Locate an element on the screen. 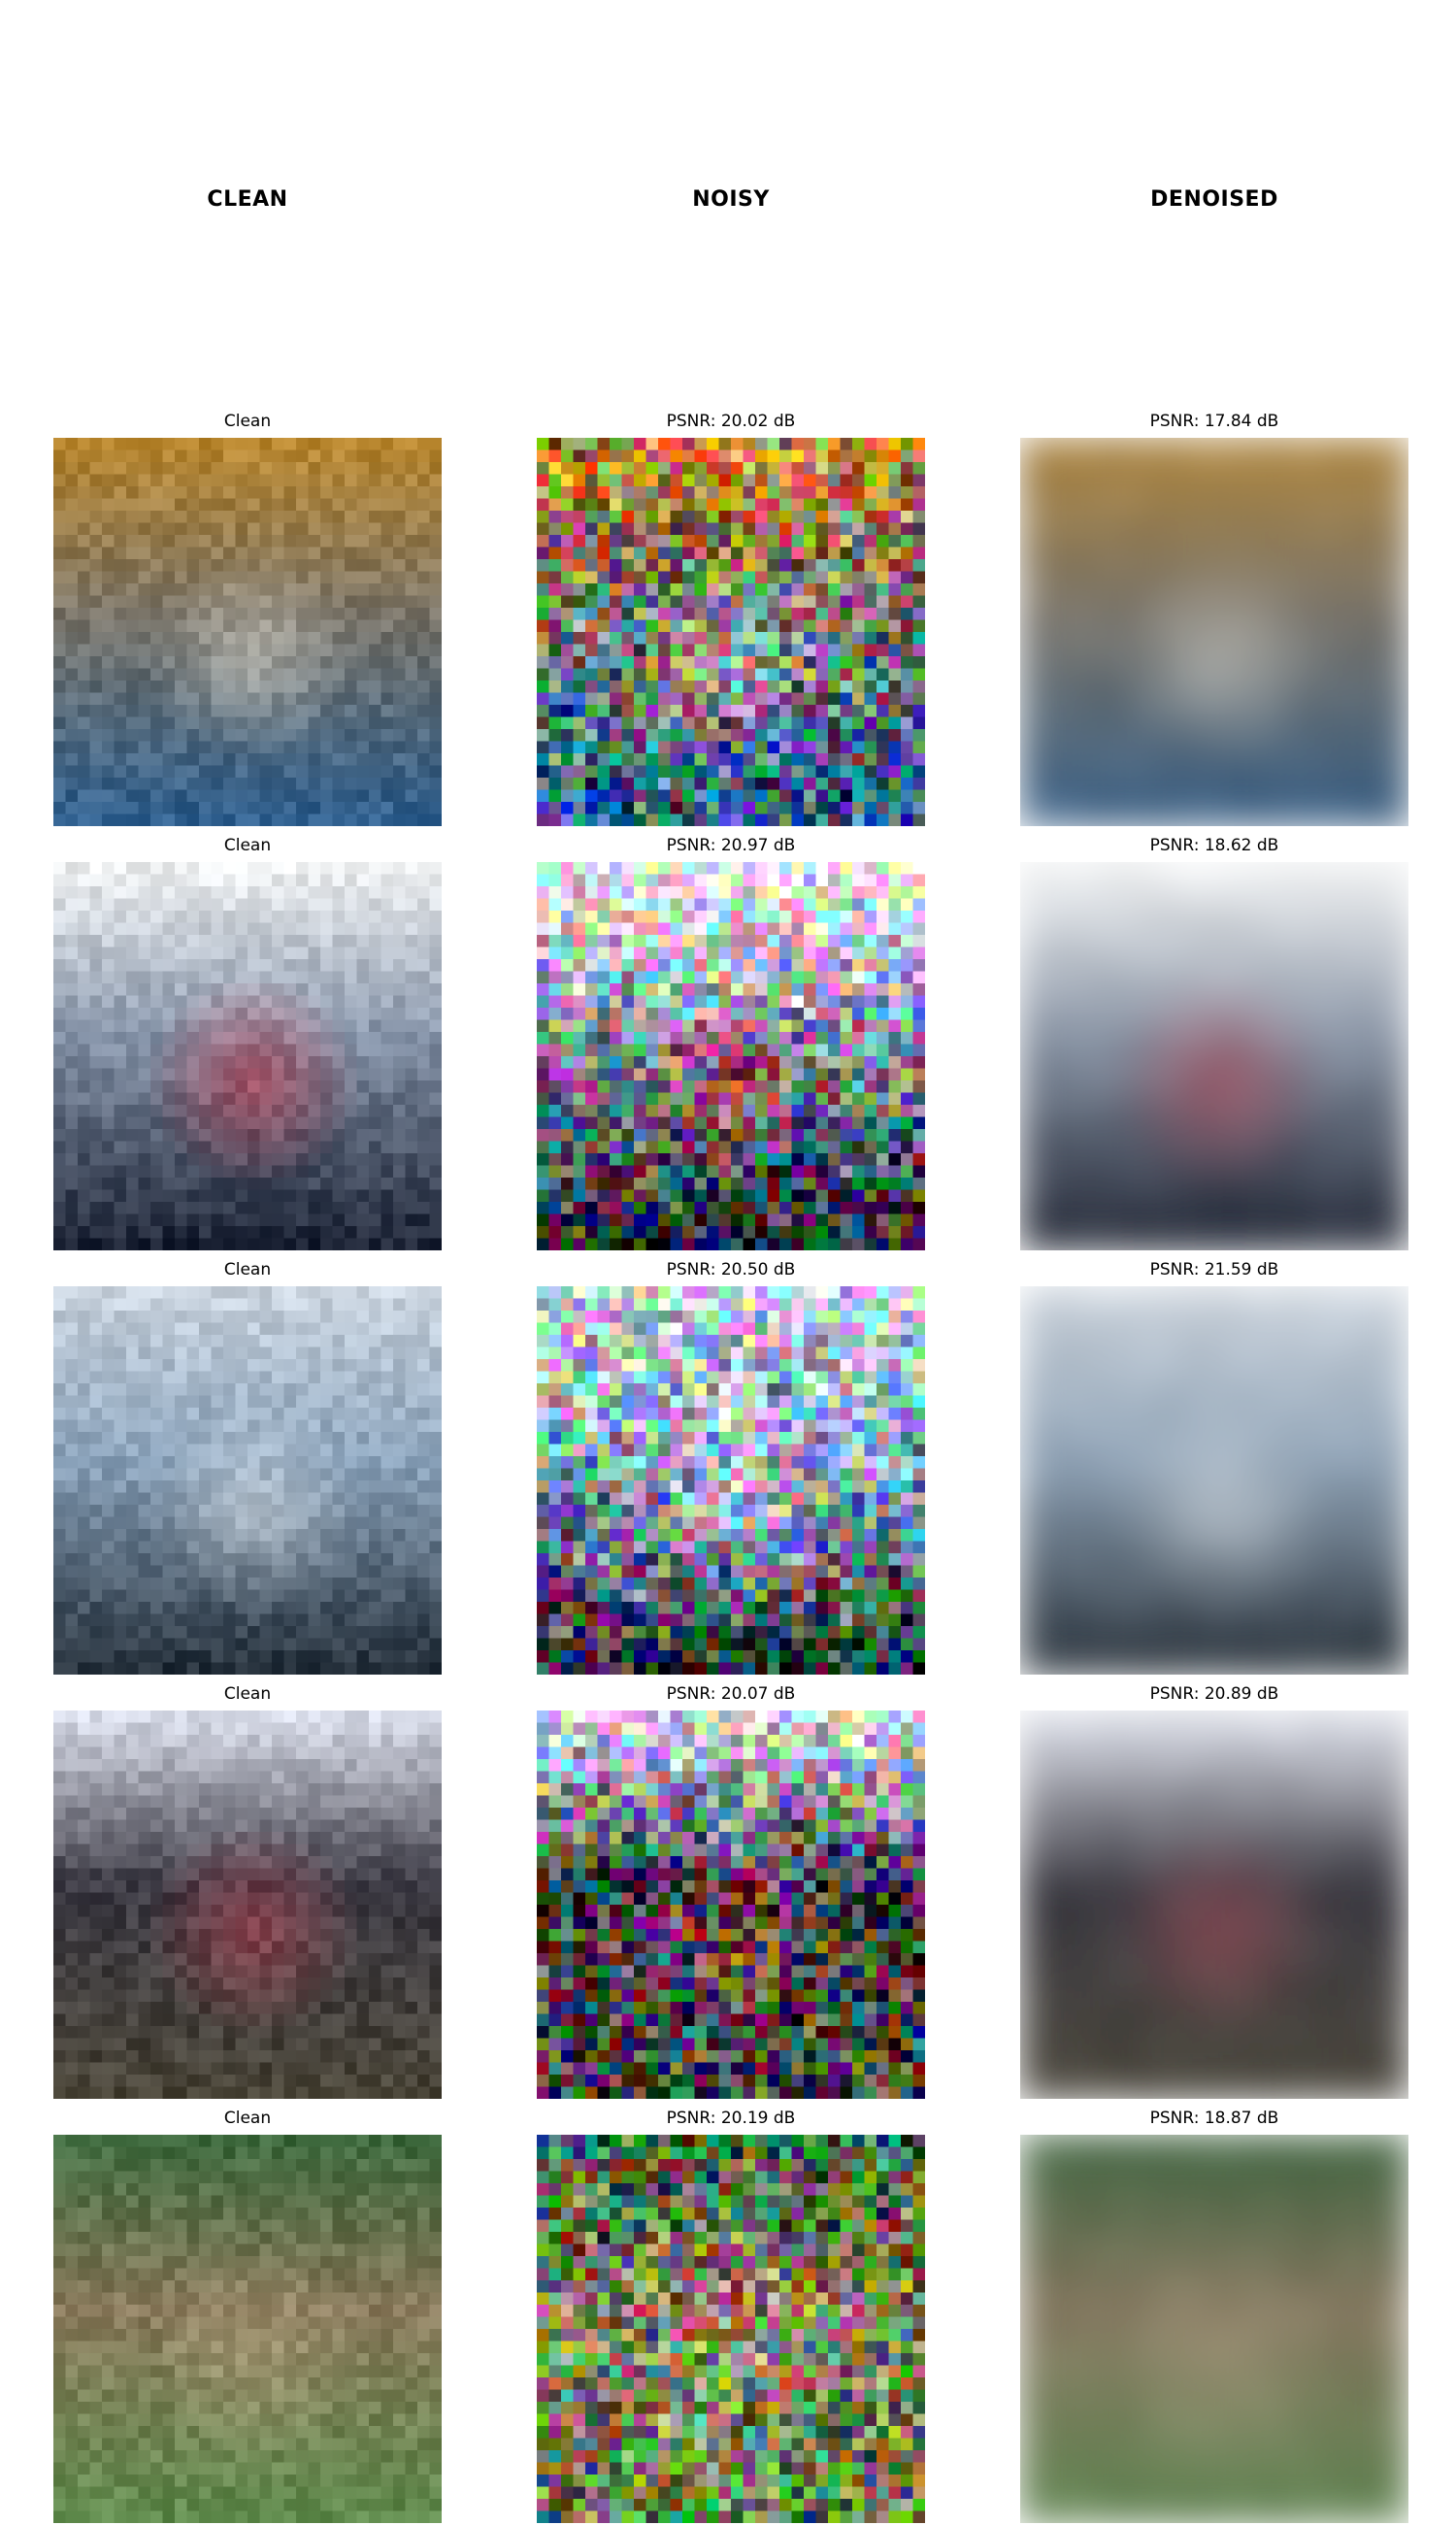 The height and width of the screenshot is (2525, 1456). noisy-panel: PSNR: 20.02 dB is located at coordinates (731, 619).